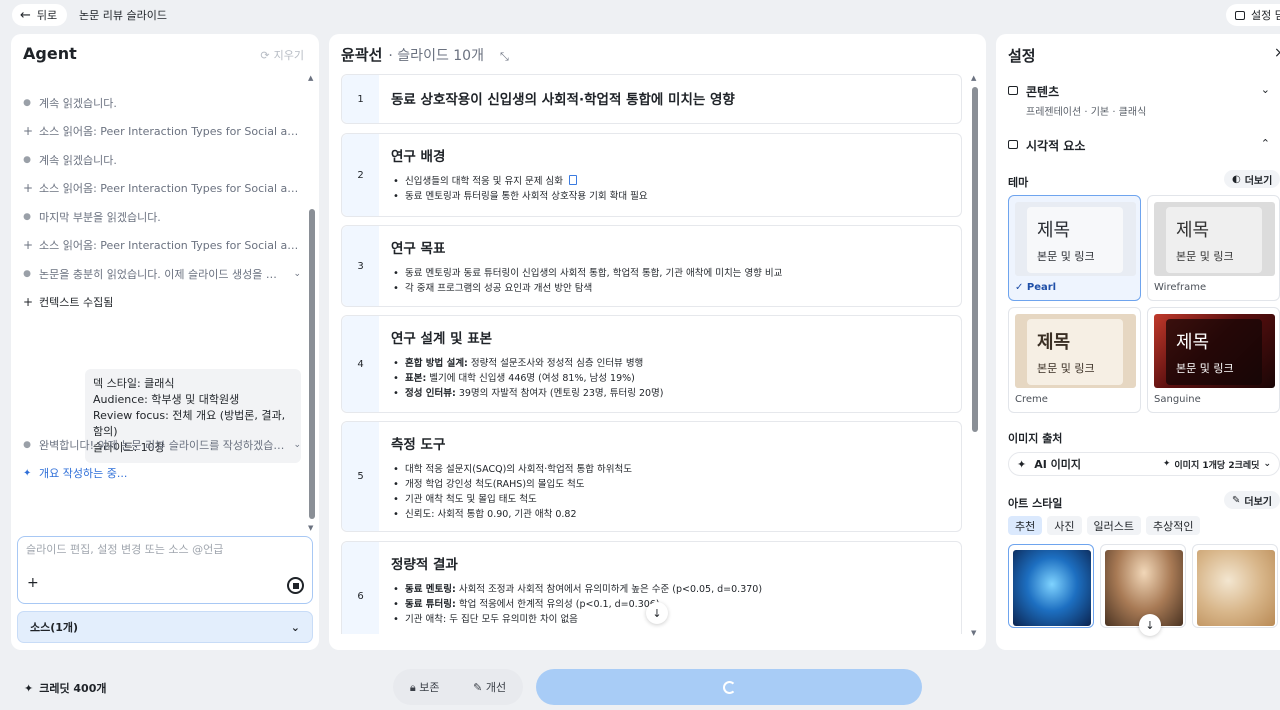 The width and height of the screenshot is (1280, 710). What do you see at coordinates (1139, 100) in the screenshot?
I see `content-section: 콘텐츠 프레젠테이션 · 기본 · 클래식 ⌄` at bounding box center [1139, 100].